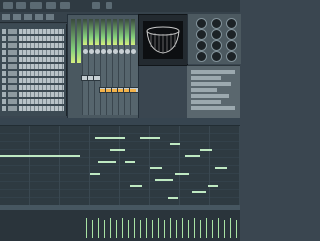 The width and height of the screenshot is (320, 241). What do you see at coordinates (120, 207) in the screenshot?
I see `horizontal-scrollbar` at bounding box center [120, 207].